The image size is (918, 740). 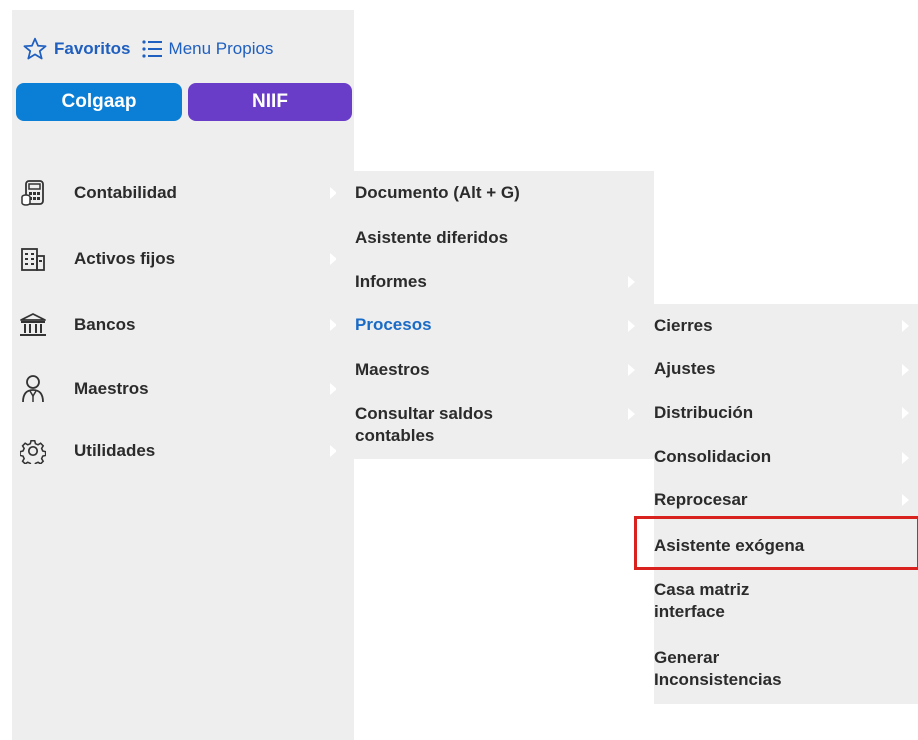 I want to click on favorites-label: Favoritos, so click(x=92, y=48).